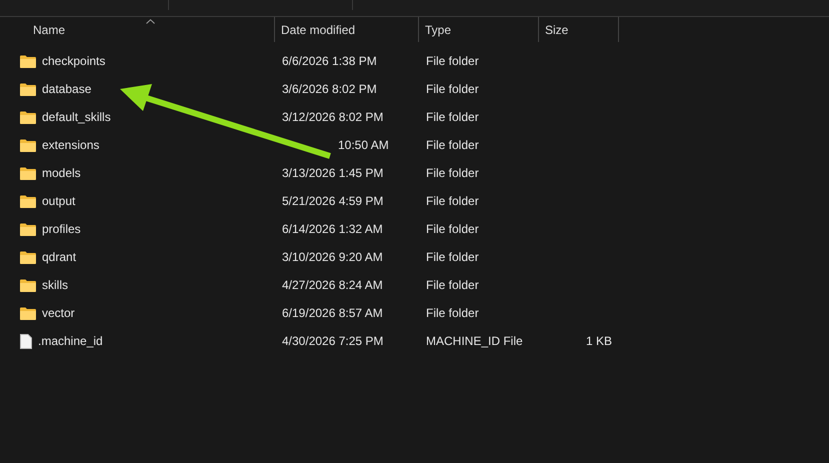  Describe the element at coordinates (59, 257) in the screenshot. I see `file-name: qdrant` at that location.